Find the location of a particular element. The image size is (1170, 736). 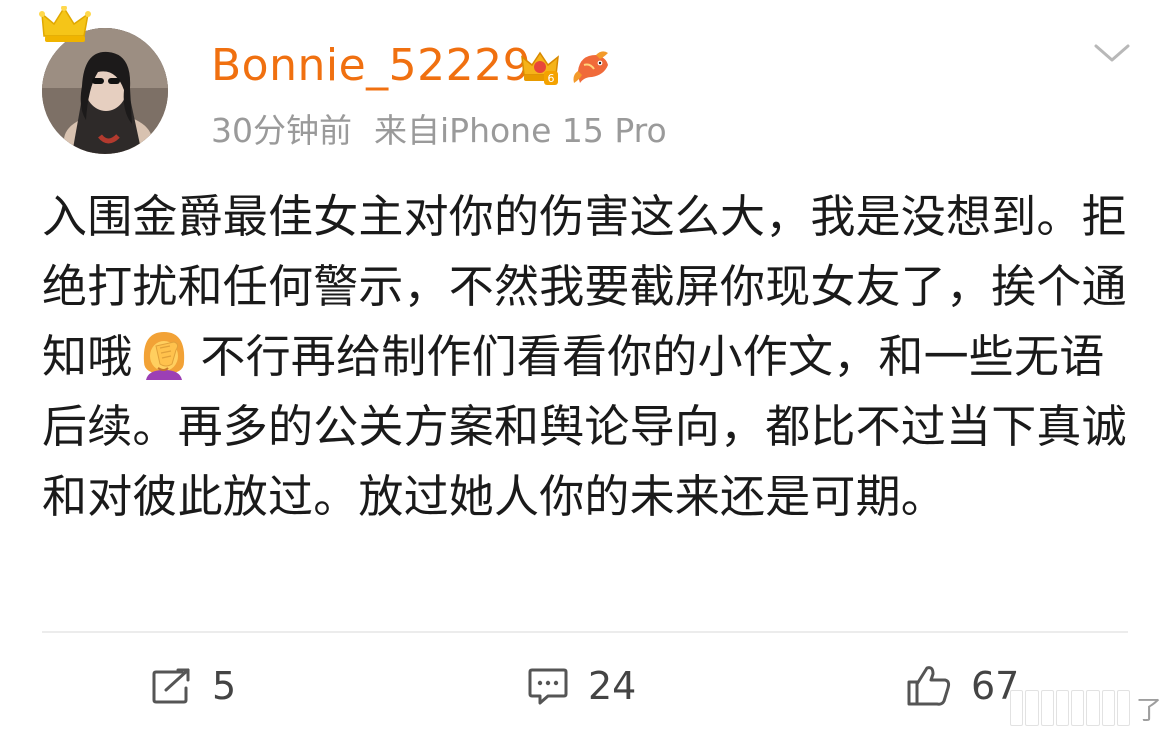

comment-count: 24 is located at coordinates (612, 686).